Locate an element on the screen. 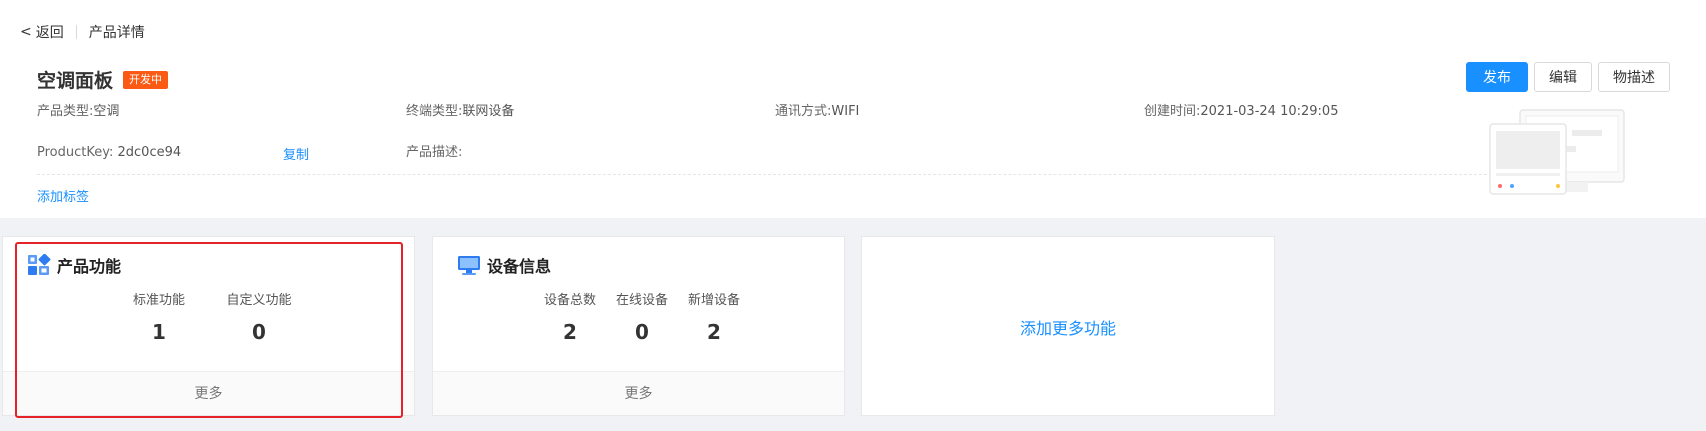 The image size is (1706, 431). add-more-card: 添加更多功能 is located at coordinates (1068, 326).